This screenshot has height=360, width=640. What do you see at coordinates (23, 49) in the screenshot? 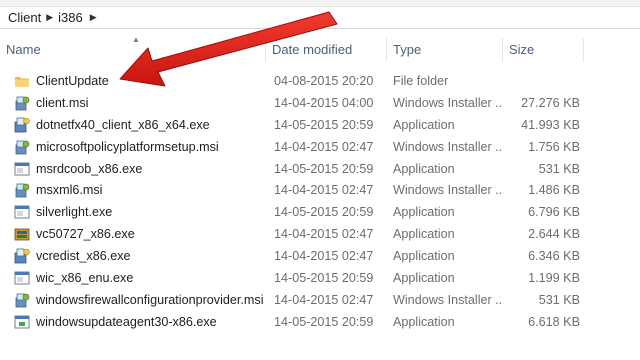
I see `column-header-name-label: Name` at bounding box center [23, 49].